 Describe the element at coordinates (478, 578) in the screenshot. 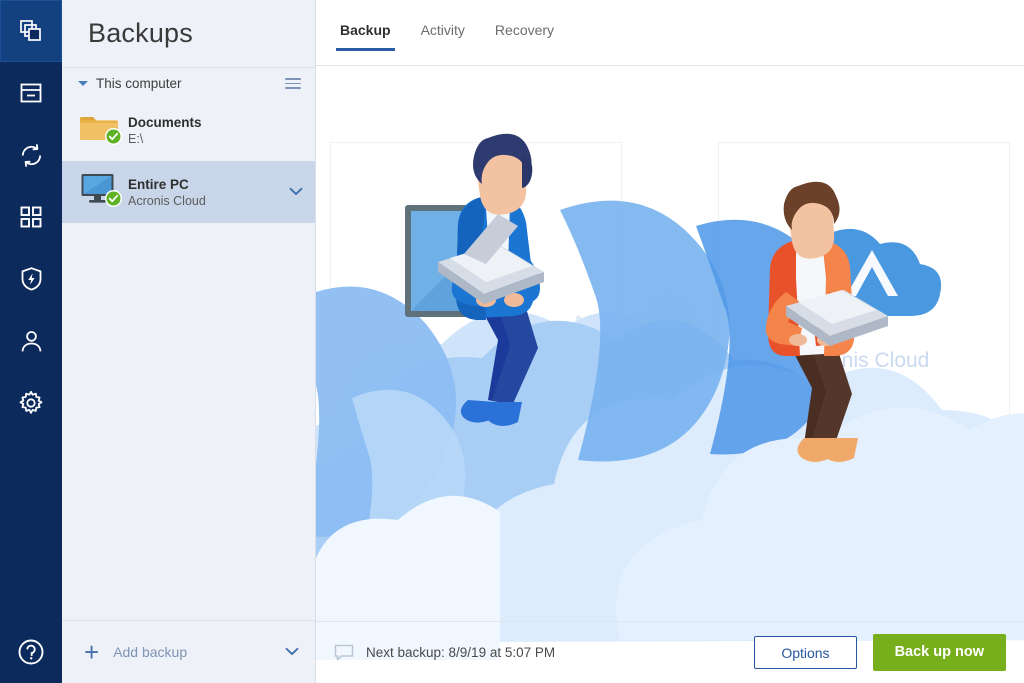

I see `legend-value: 7 GB` at that location.